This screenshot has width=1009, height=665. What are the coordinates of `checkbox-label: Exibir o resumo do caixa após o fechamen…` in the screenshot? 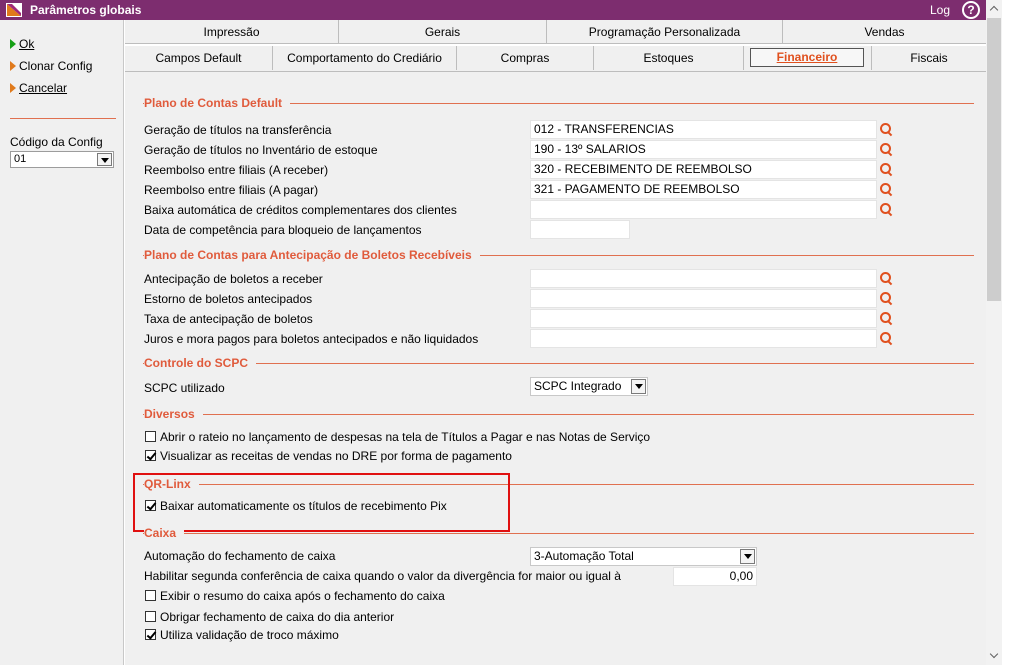 It's located at (302, 596).